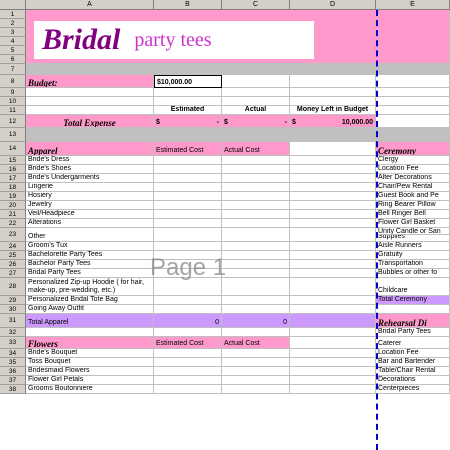 The image size is (450, 450). What do you see at coordinates (333, 110) in the screenshot?
I see `money-left-header: Money Left in Budget` at bounding box center [333, 110].